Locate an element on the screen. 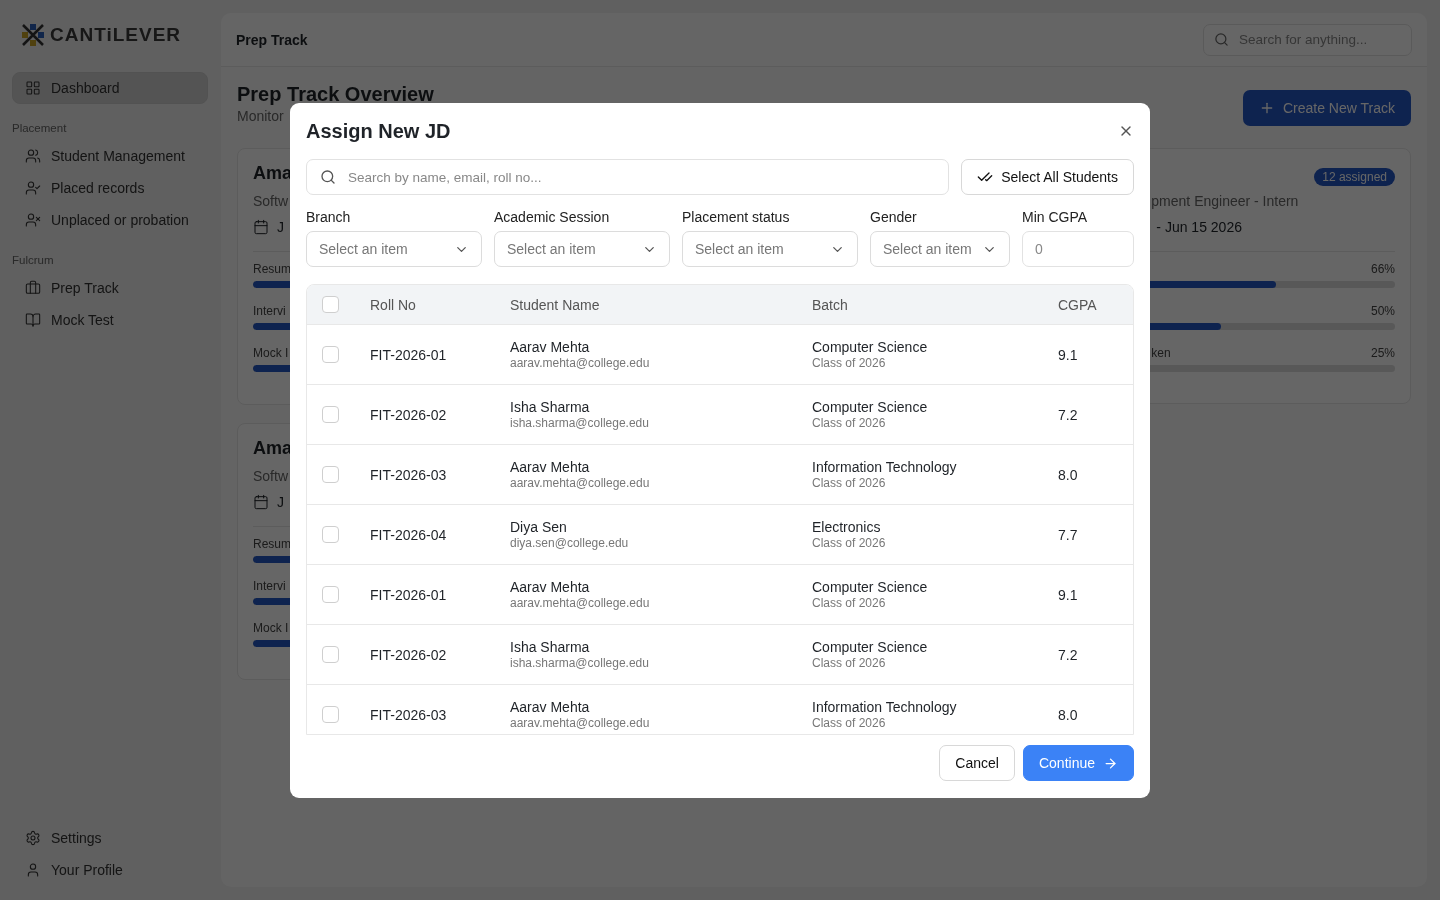 Image resolution: width=1440 pixels, height=900 pixels. min-cgpa-field: 0 is located at coordinates (1078, 249).